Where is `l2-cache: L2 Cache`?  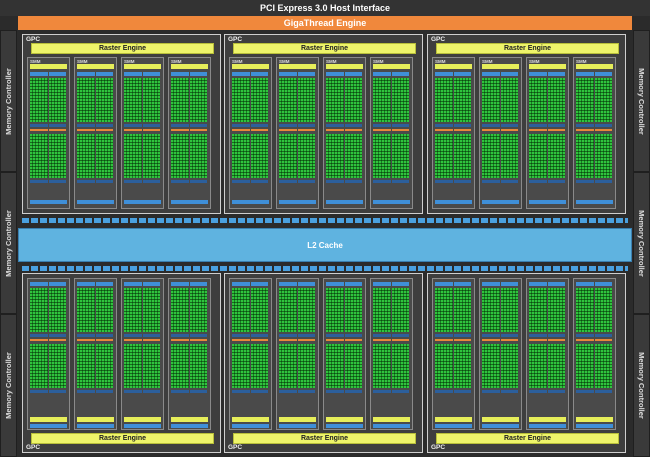 l2-cache: L2 Cache is located at coordinates (325, 245).